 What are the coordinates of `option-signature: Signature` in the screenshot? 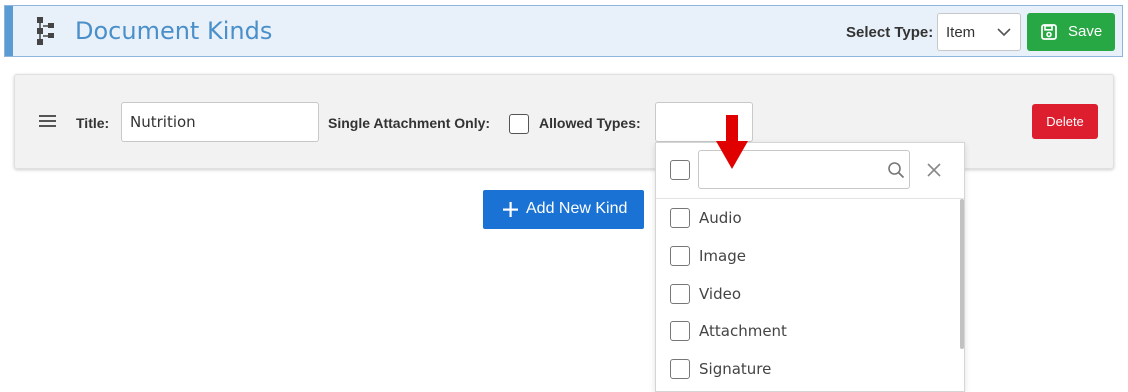 It's located at (806, 369).